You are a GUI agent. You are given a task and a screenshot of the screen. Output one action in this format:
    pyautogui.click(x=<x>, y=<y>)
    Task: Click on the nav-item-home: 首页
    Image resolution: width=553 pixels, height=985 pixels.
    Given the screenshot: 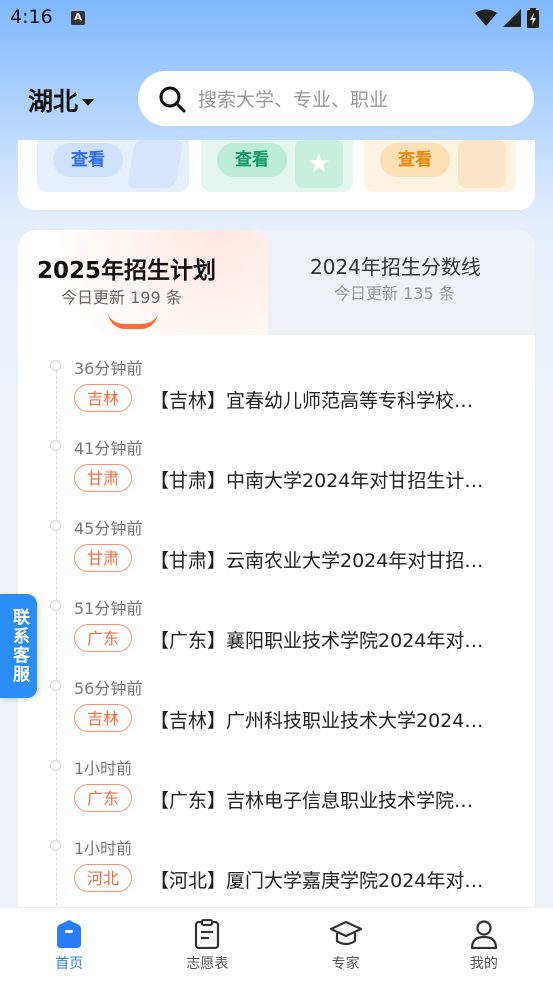 What is the action you would take?
    pyautogui.click(x=69, y=946)
    